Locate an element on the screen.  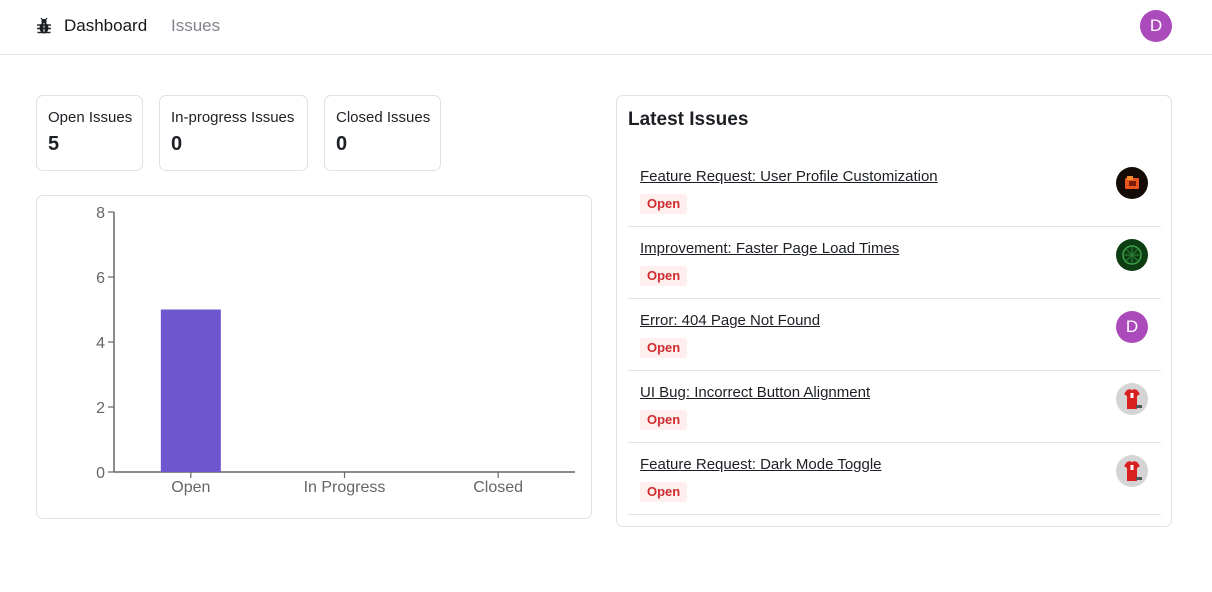
nav-link-issues: Issues is located at coordinates (195, 26).